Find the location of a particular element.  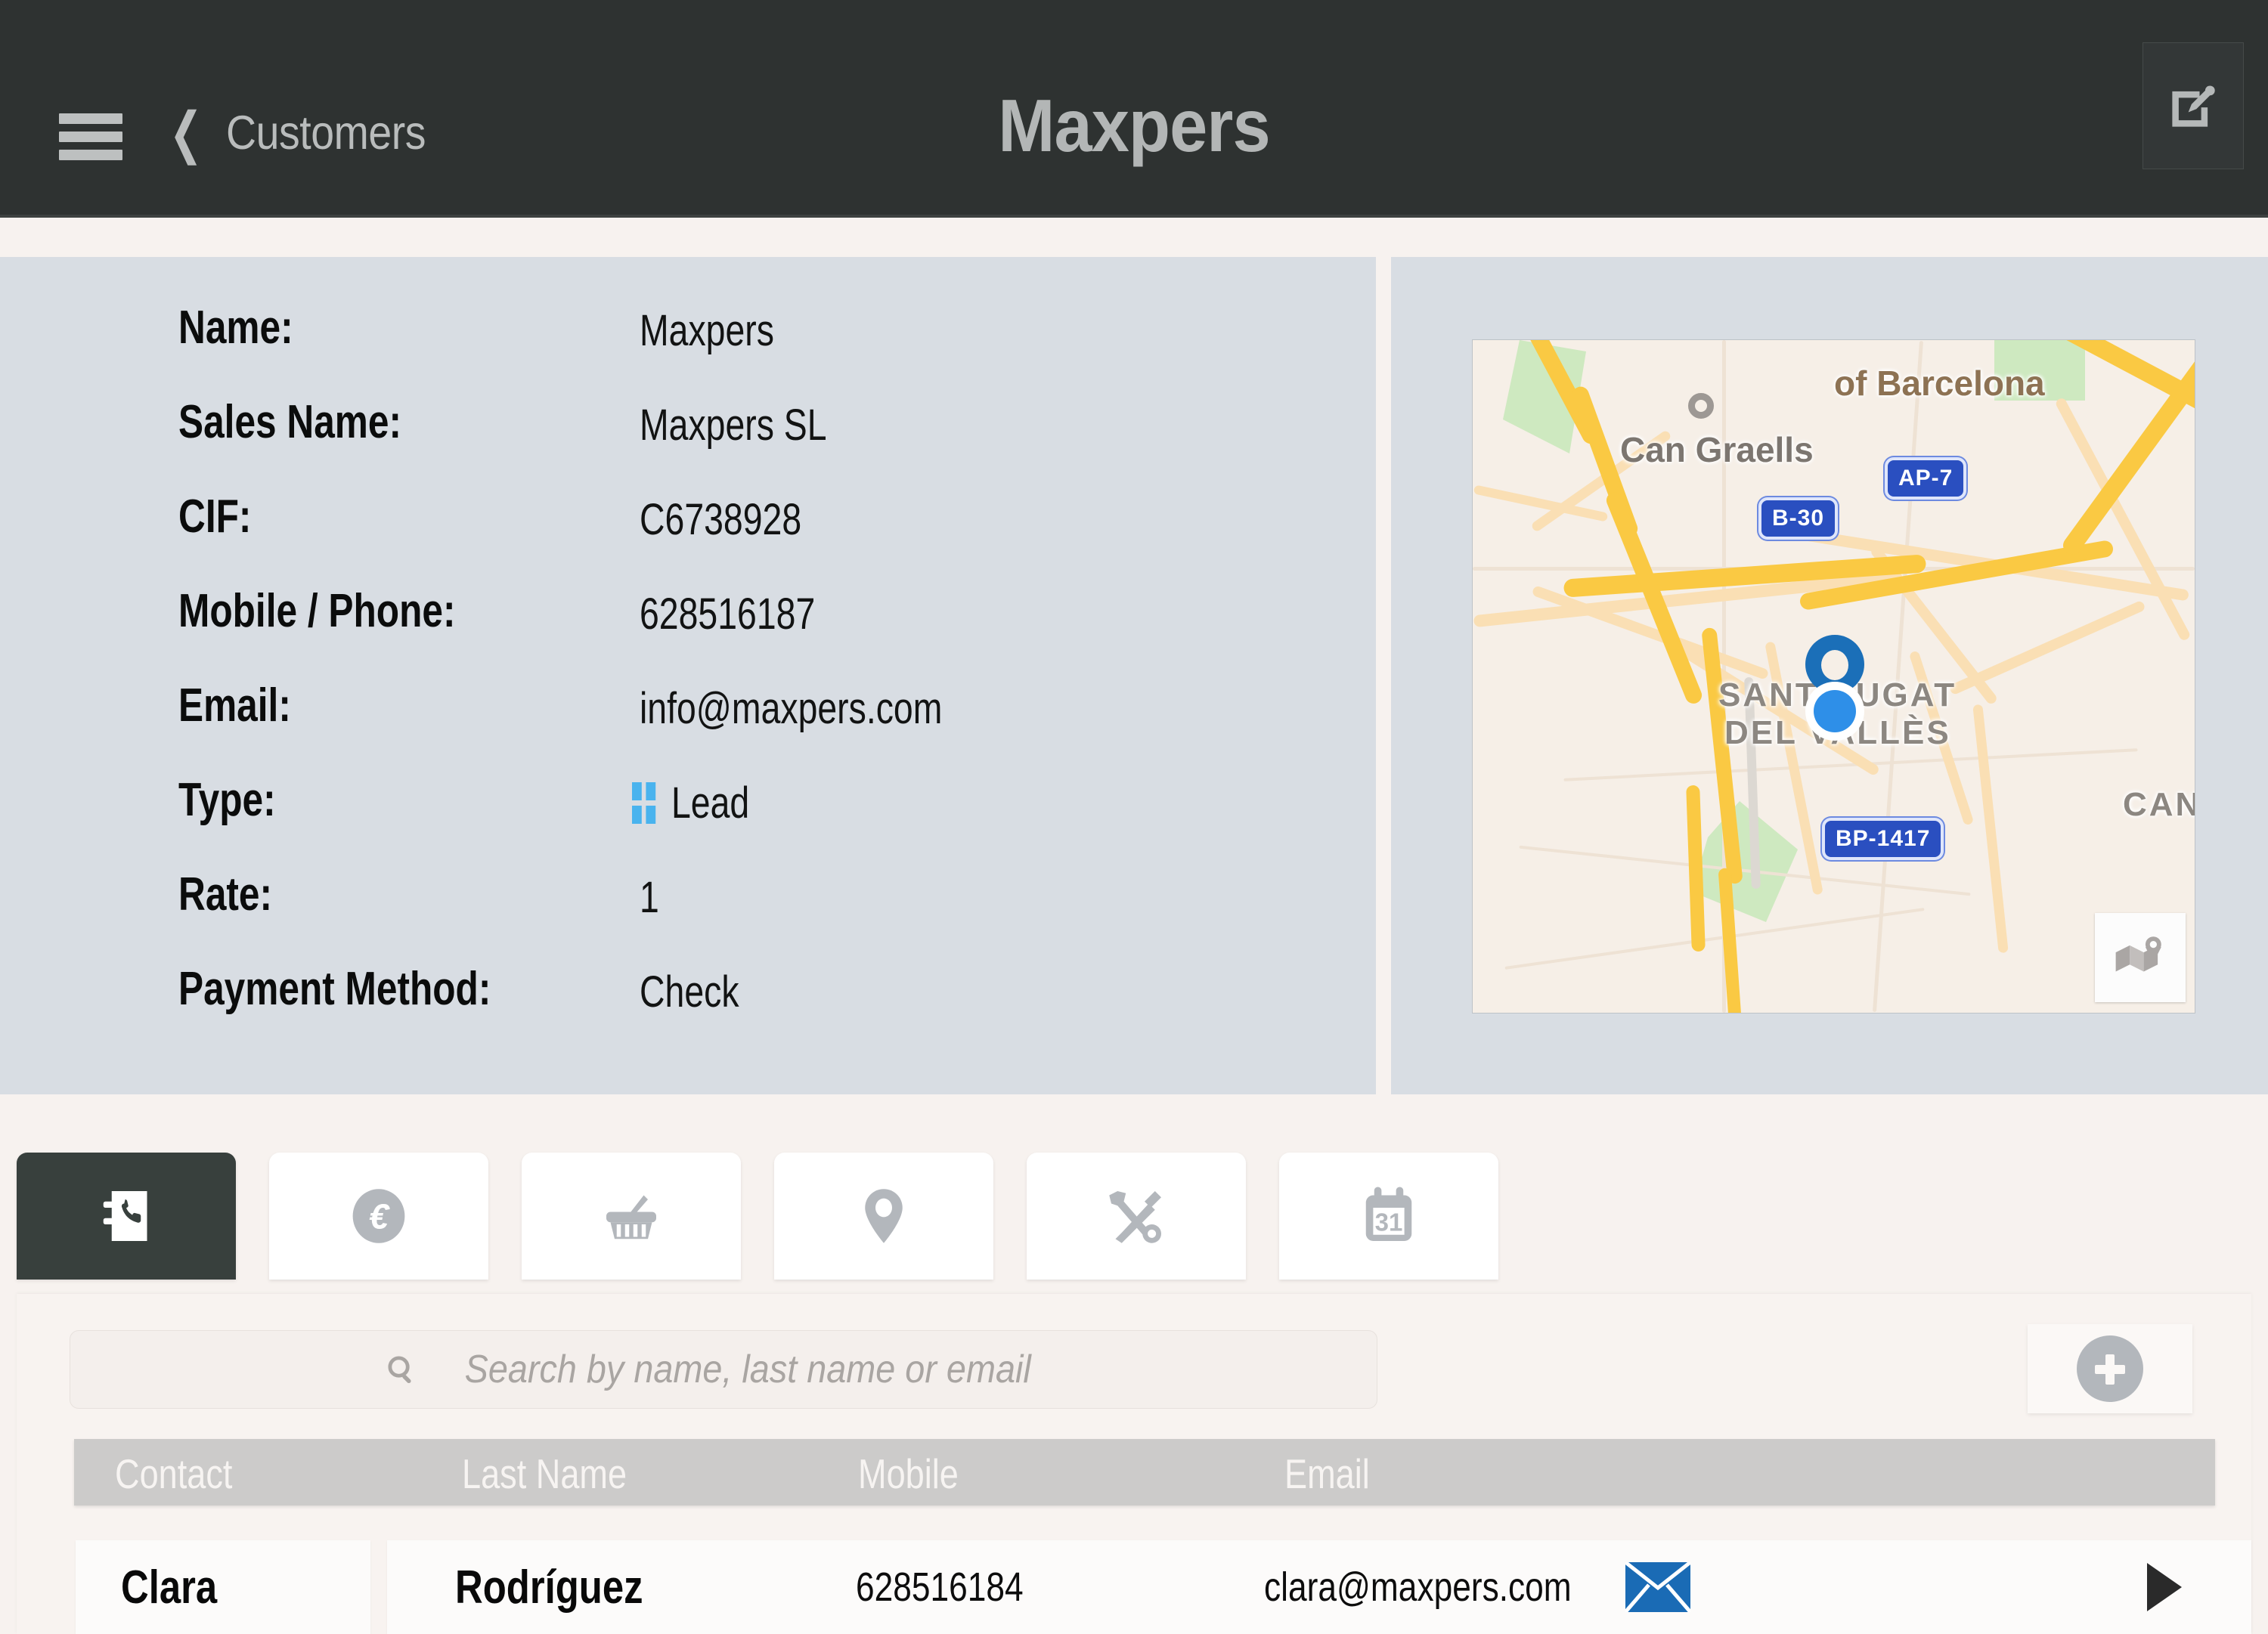

search-icon is located at coordinates (401, 1369).